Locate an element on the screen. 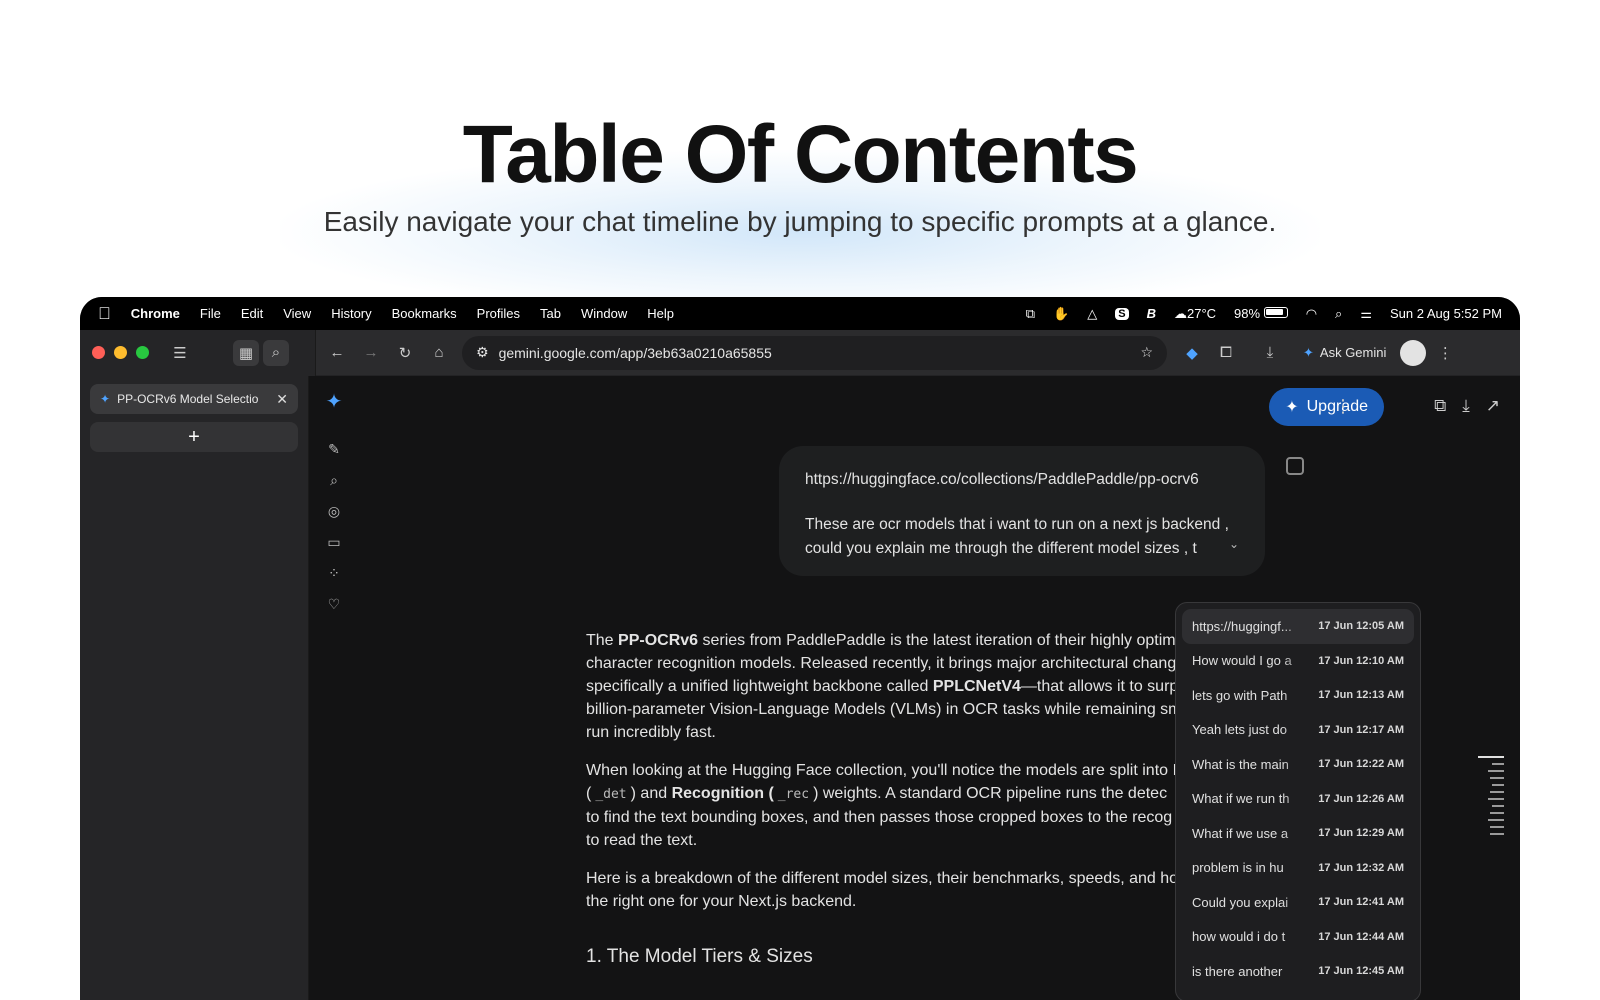 This screenshot has height=1000, width=1600. toc-item: how would i do t 17 Jun 12:44 AM is located at coordinates (1298, 937).